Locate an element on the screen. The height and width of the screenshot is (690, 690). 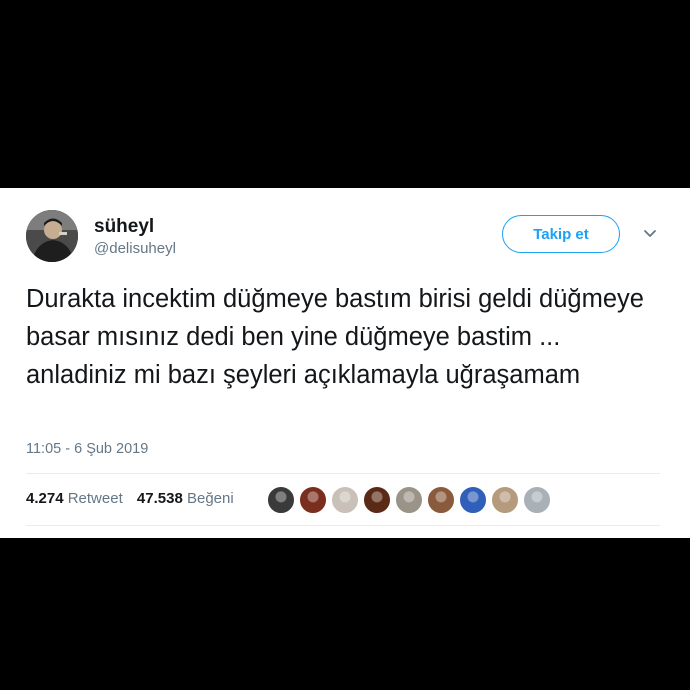
like-count: 47.538 is located at coordinates (159, 498).